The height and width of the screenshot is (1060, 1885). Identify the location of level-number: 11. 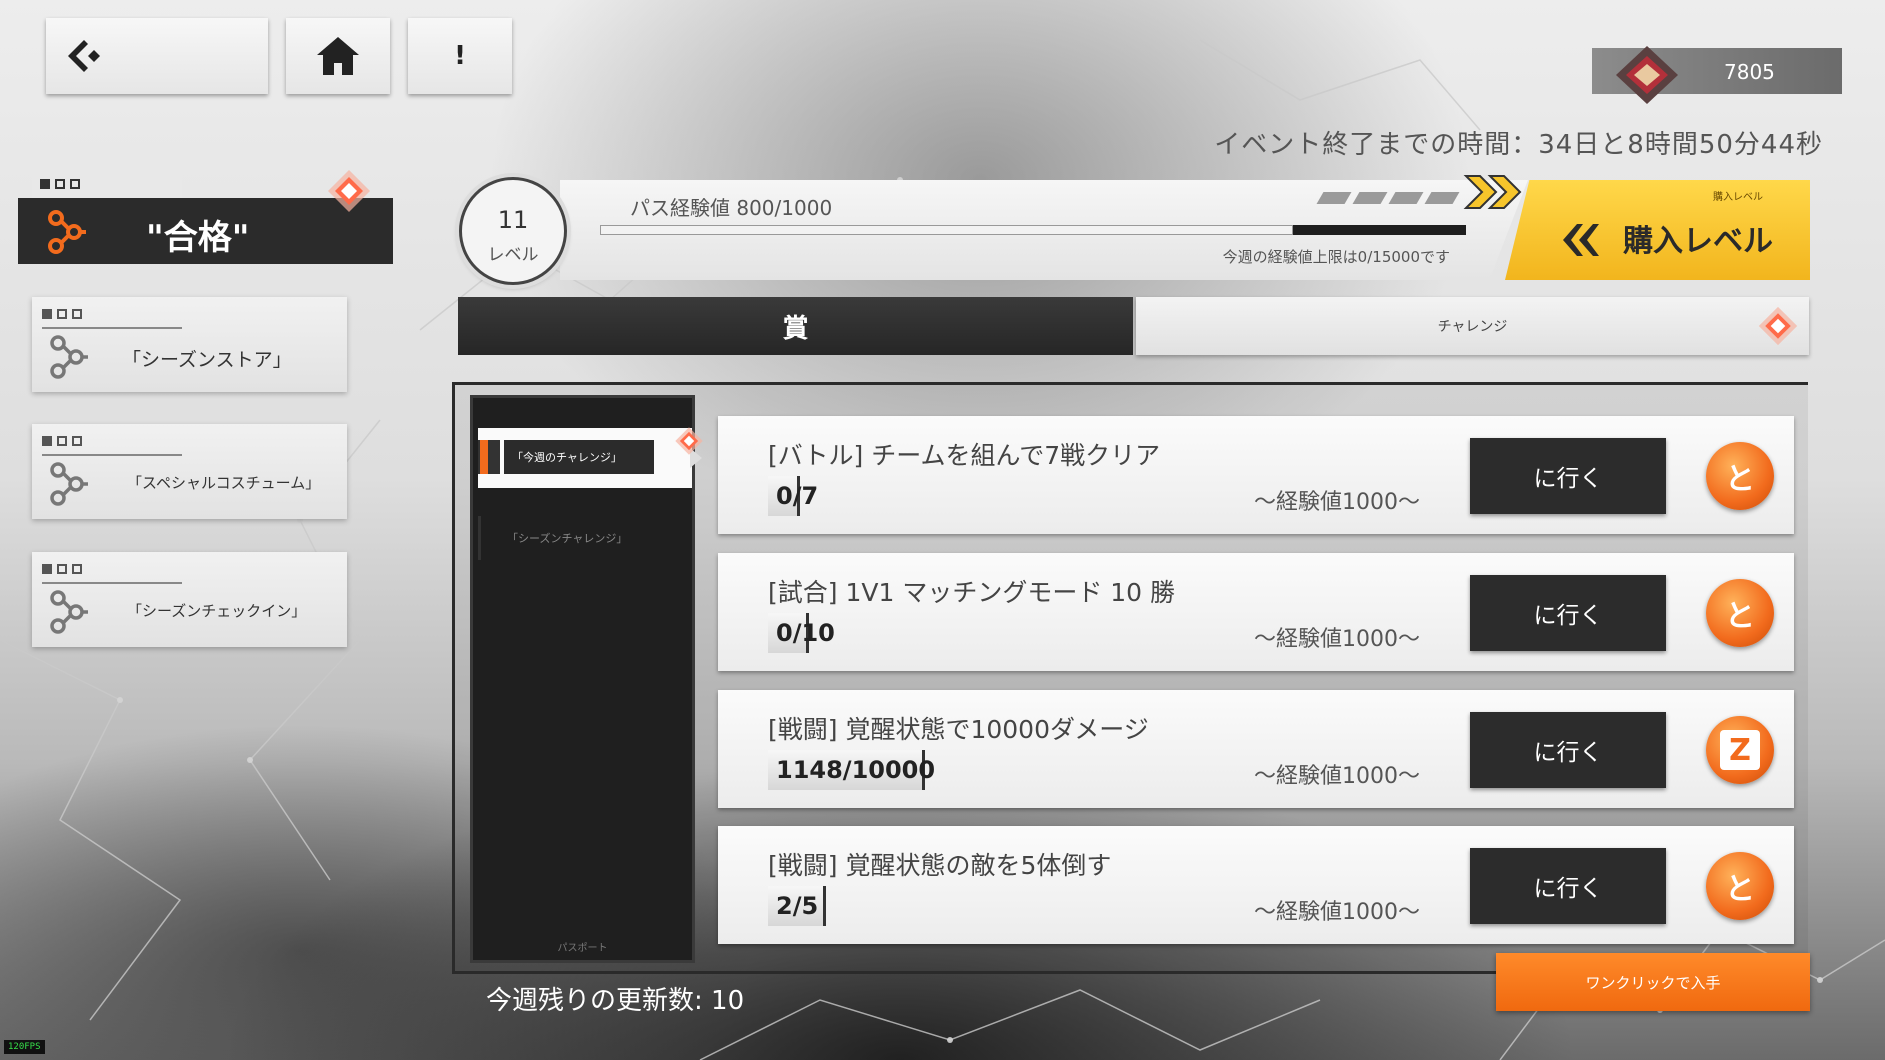
(513, 220).